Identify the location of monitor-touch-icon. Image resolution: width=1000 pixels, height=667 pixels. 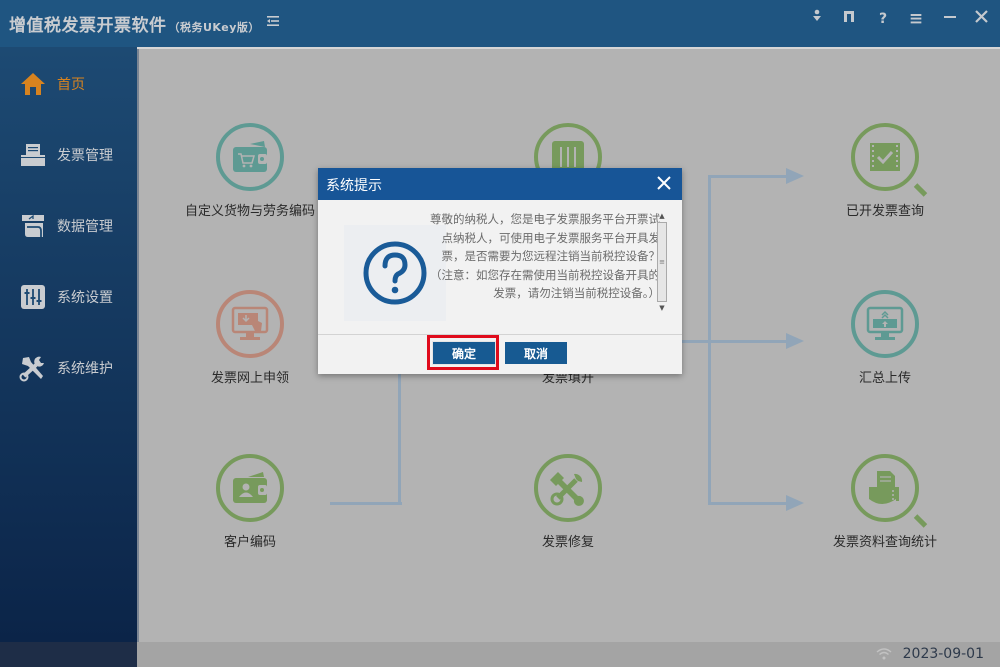
(250, 324).